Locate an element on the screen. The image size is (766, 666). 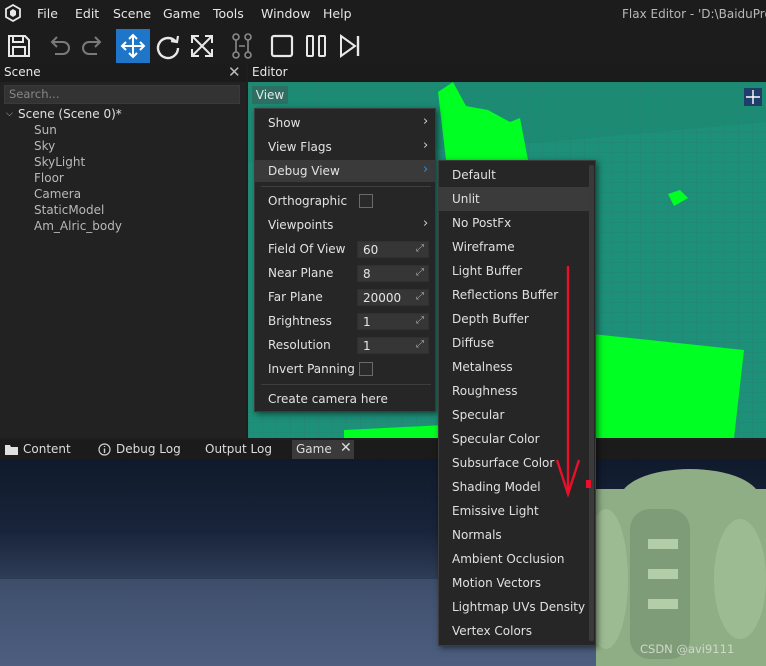
annotation-arrow-icon is located at coordinates (573, 382).